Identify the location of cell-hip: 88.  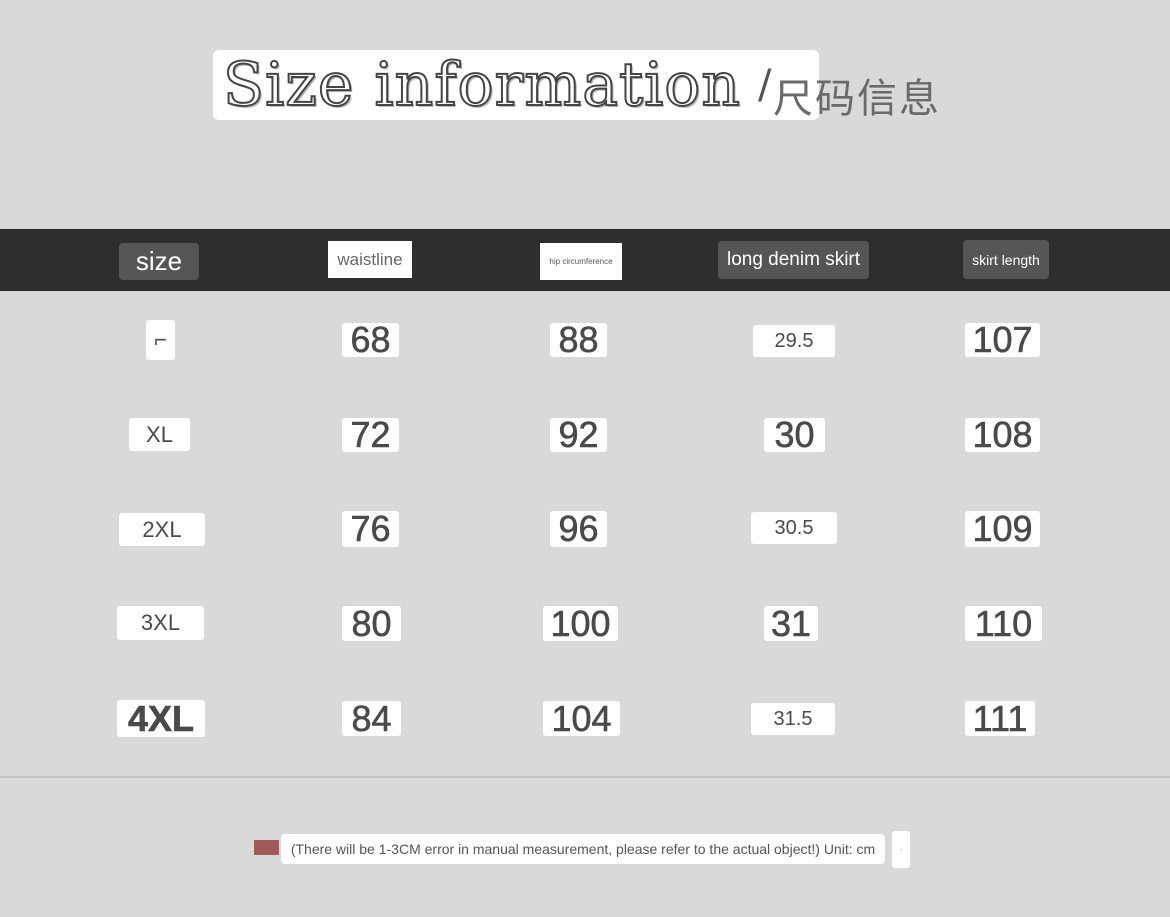
(578, 339).